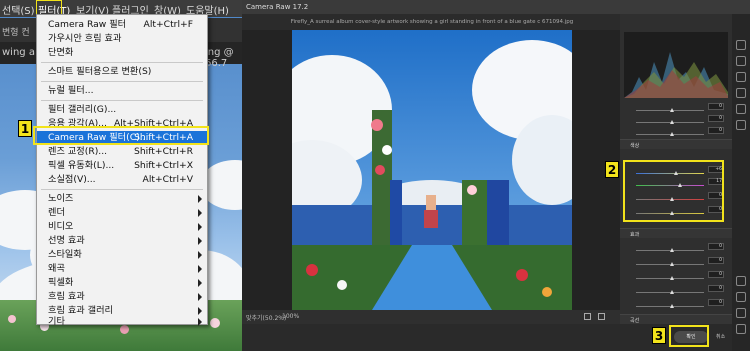 The height and width of the screenshot is (351, 750). Describe the element at coordinates (676, 233) in the screenshot. I see `section-effects-header: 효과` at that location.